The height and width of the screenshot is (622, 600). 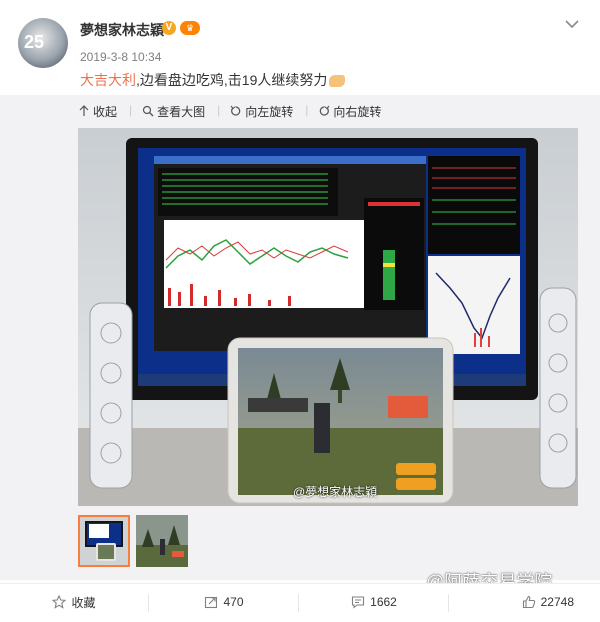 I want to click on repost-button: 470, so click(x=224, y=602).